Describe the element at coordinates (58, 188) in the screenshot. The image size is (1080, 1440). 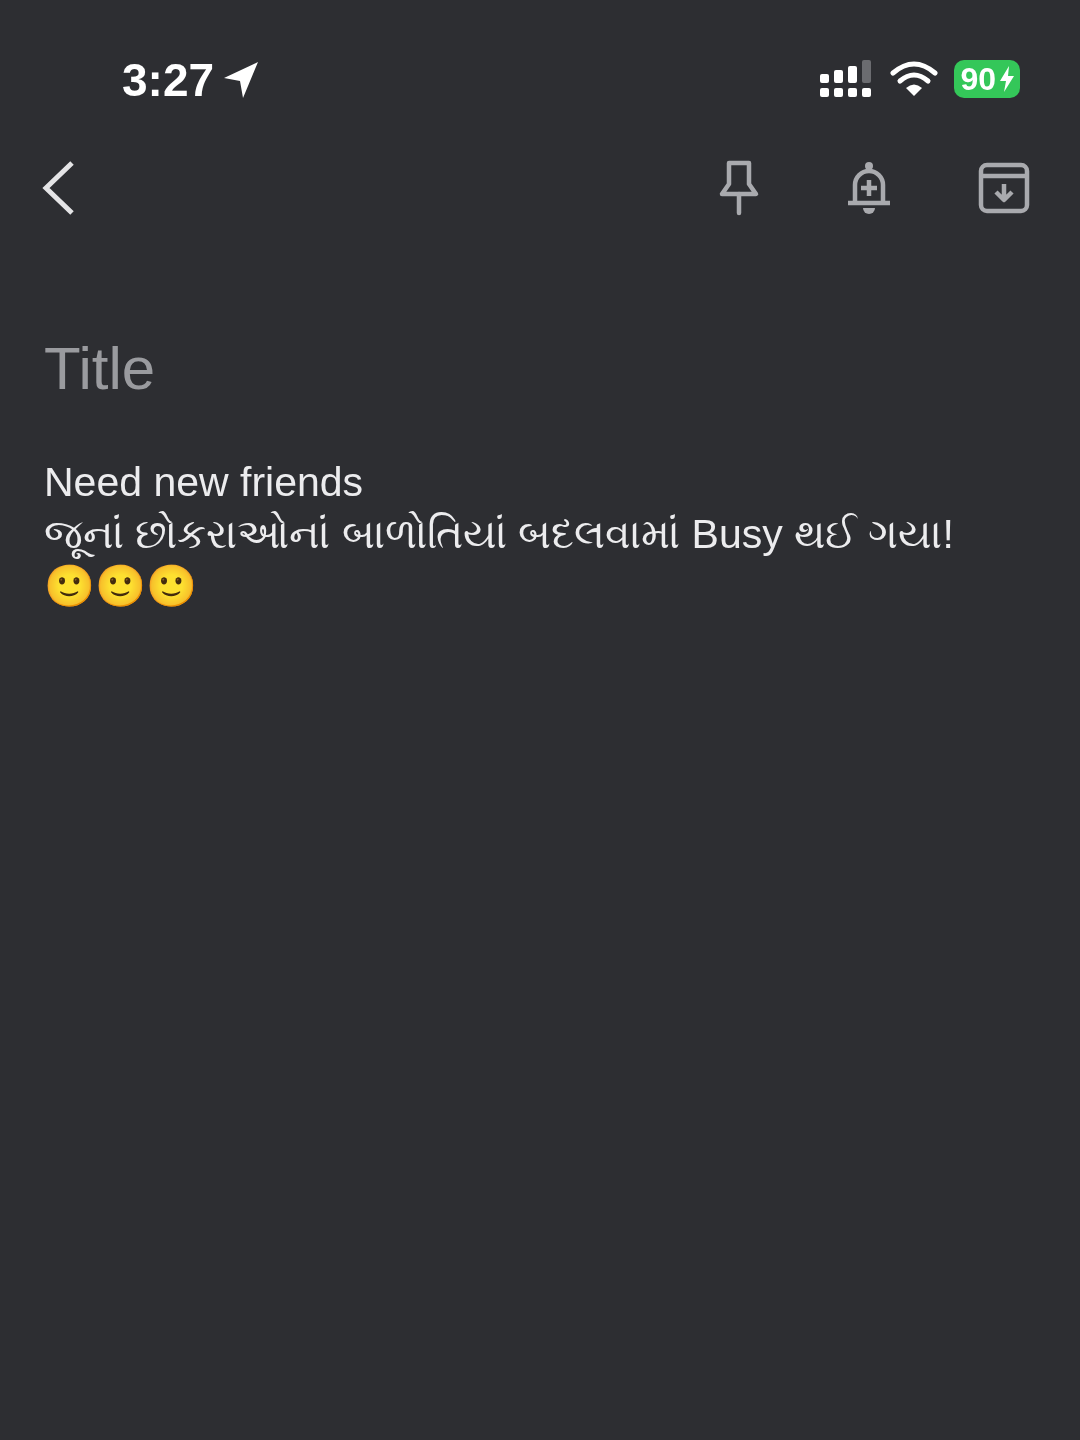
I see `back-button` at that location.